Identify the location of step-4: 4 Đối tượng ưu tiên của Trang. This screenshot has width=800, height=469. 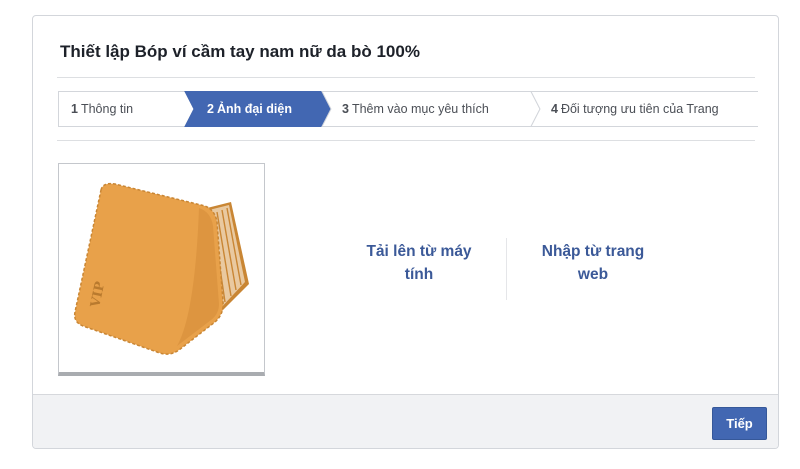
(635, 109).